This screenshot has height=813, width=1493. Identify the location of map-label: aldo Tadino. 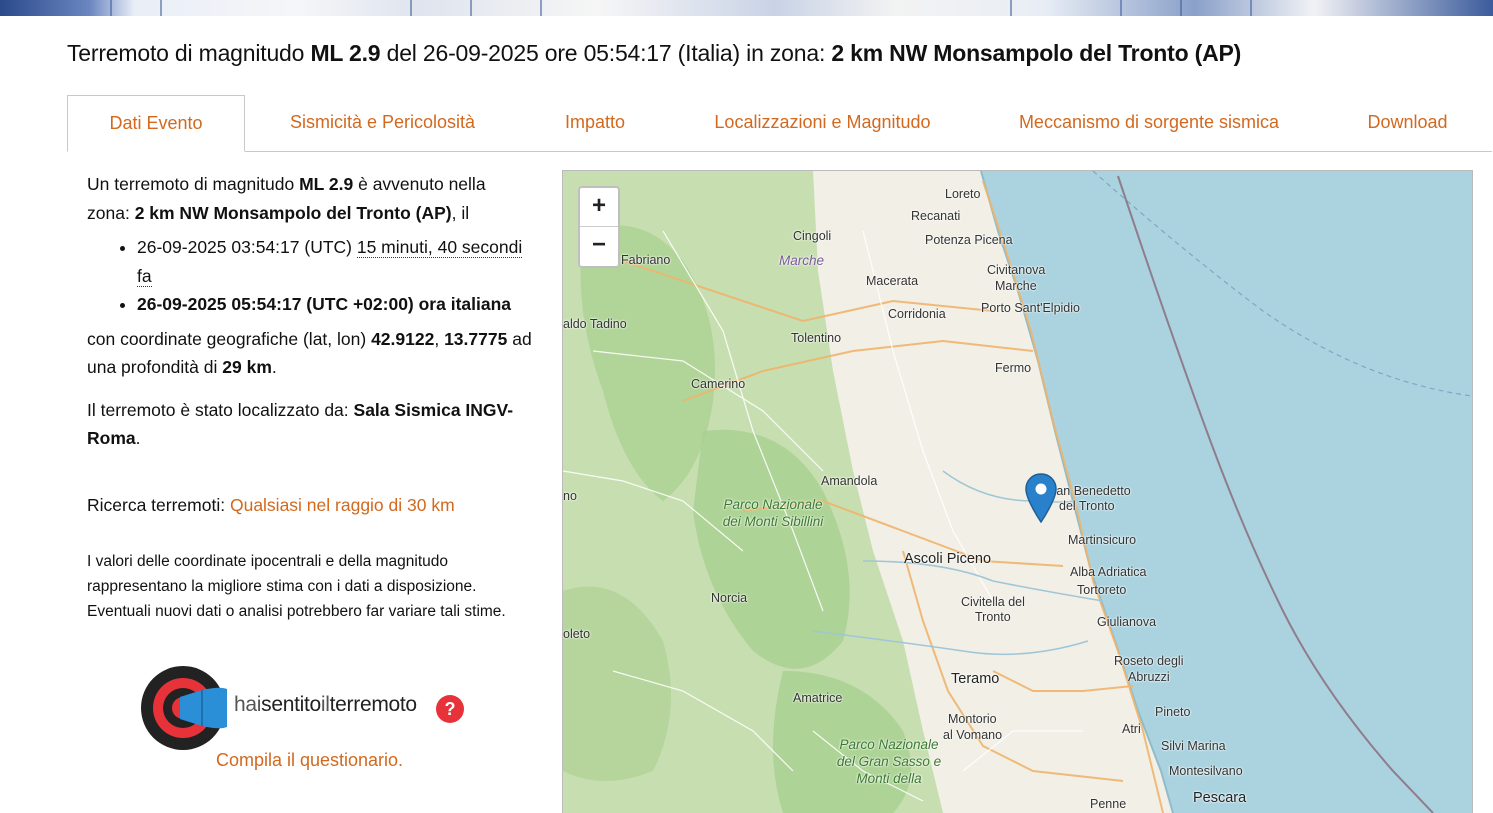
(595, 324).